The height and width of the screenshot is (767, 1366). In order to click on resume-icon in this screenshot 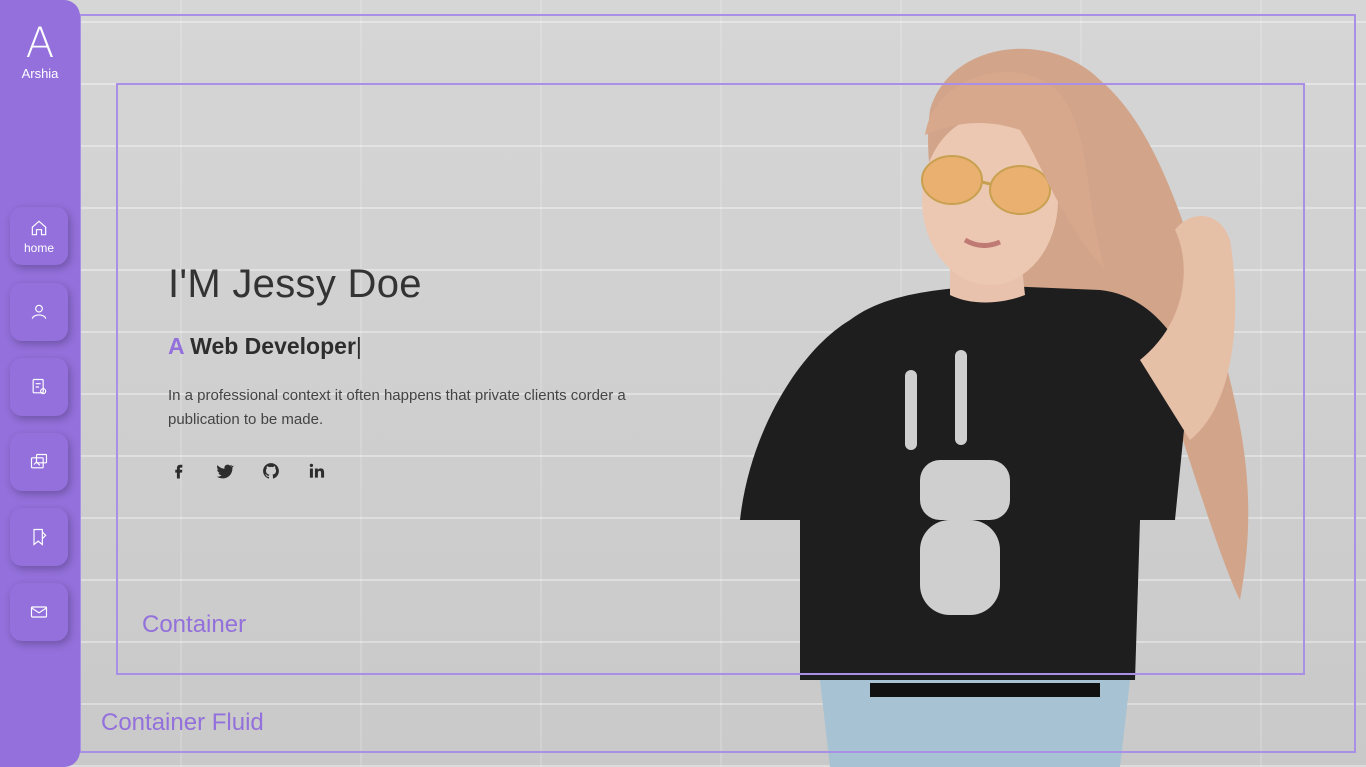, I will do `click(39, 386)`.